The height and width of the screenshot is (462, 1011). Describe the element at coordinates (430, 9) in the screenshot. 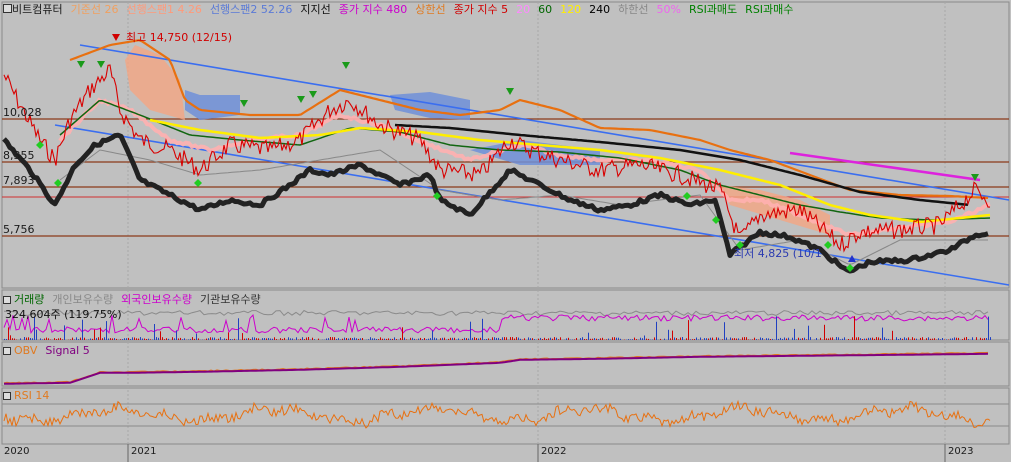

I see `legend-item: 상한선` at that location.